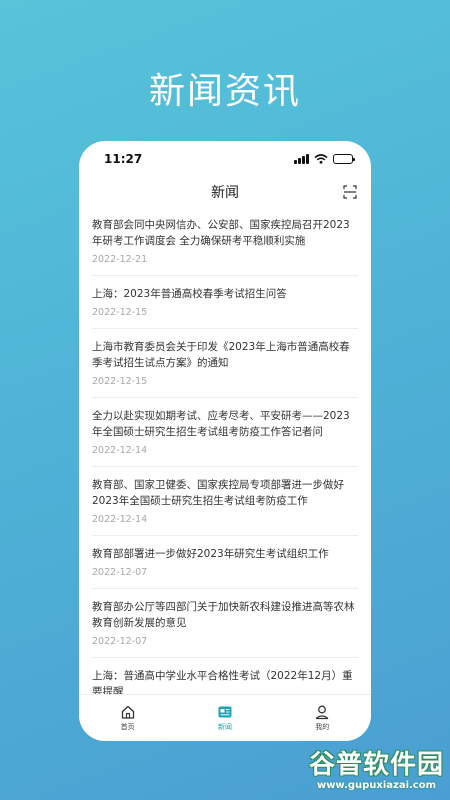  I want to click on status-icons, so click(324, 159).